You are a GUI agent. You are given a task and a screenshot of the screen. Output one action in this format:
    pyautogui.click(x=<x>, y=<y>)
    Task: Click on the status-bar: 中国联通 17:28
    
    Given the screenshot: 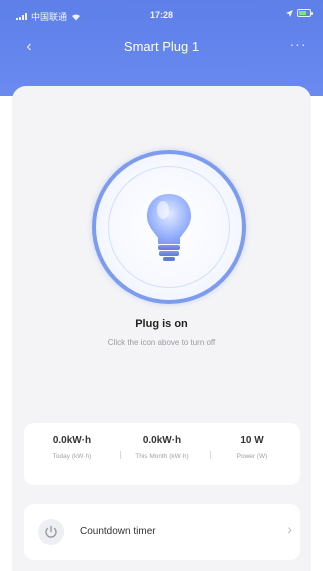 What is the action you would take?
    pyautogui.click(x=161, y=14)
    